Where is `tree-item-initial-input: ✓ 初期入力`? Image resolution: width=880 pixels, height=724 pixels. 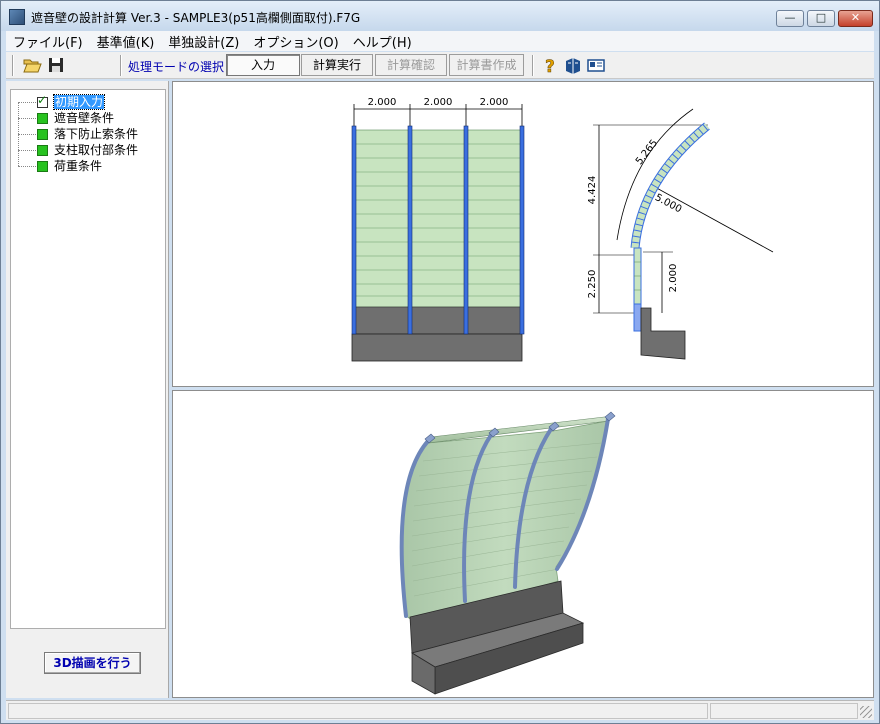
tree-item-initial-input: ✓ 初期入力 is located at coordinates (86, 101).